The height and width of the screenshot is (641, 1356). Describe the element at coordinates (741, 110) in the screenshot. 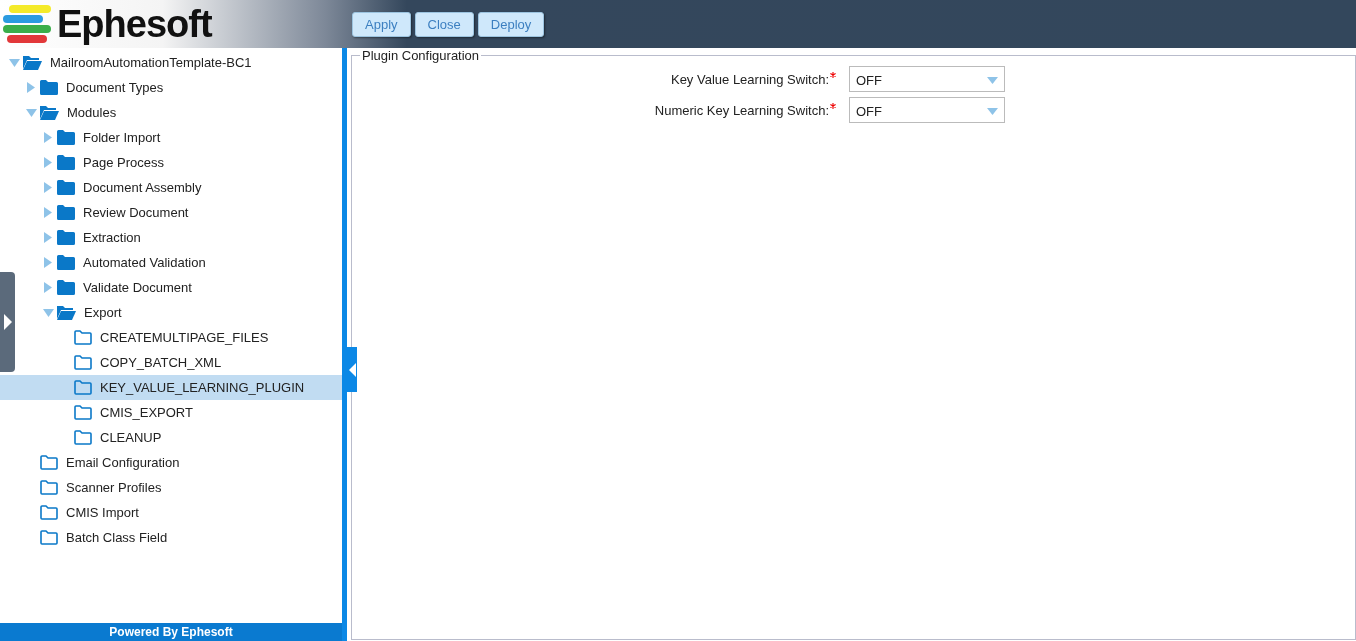

I see `field-label: Numeric Key Learning Switch:` at that location.